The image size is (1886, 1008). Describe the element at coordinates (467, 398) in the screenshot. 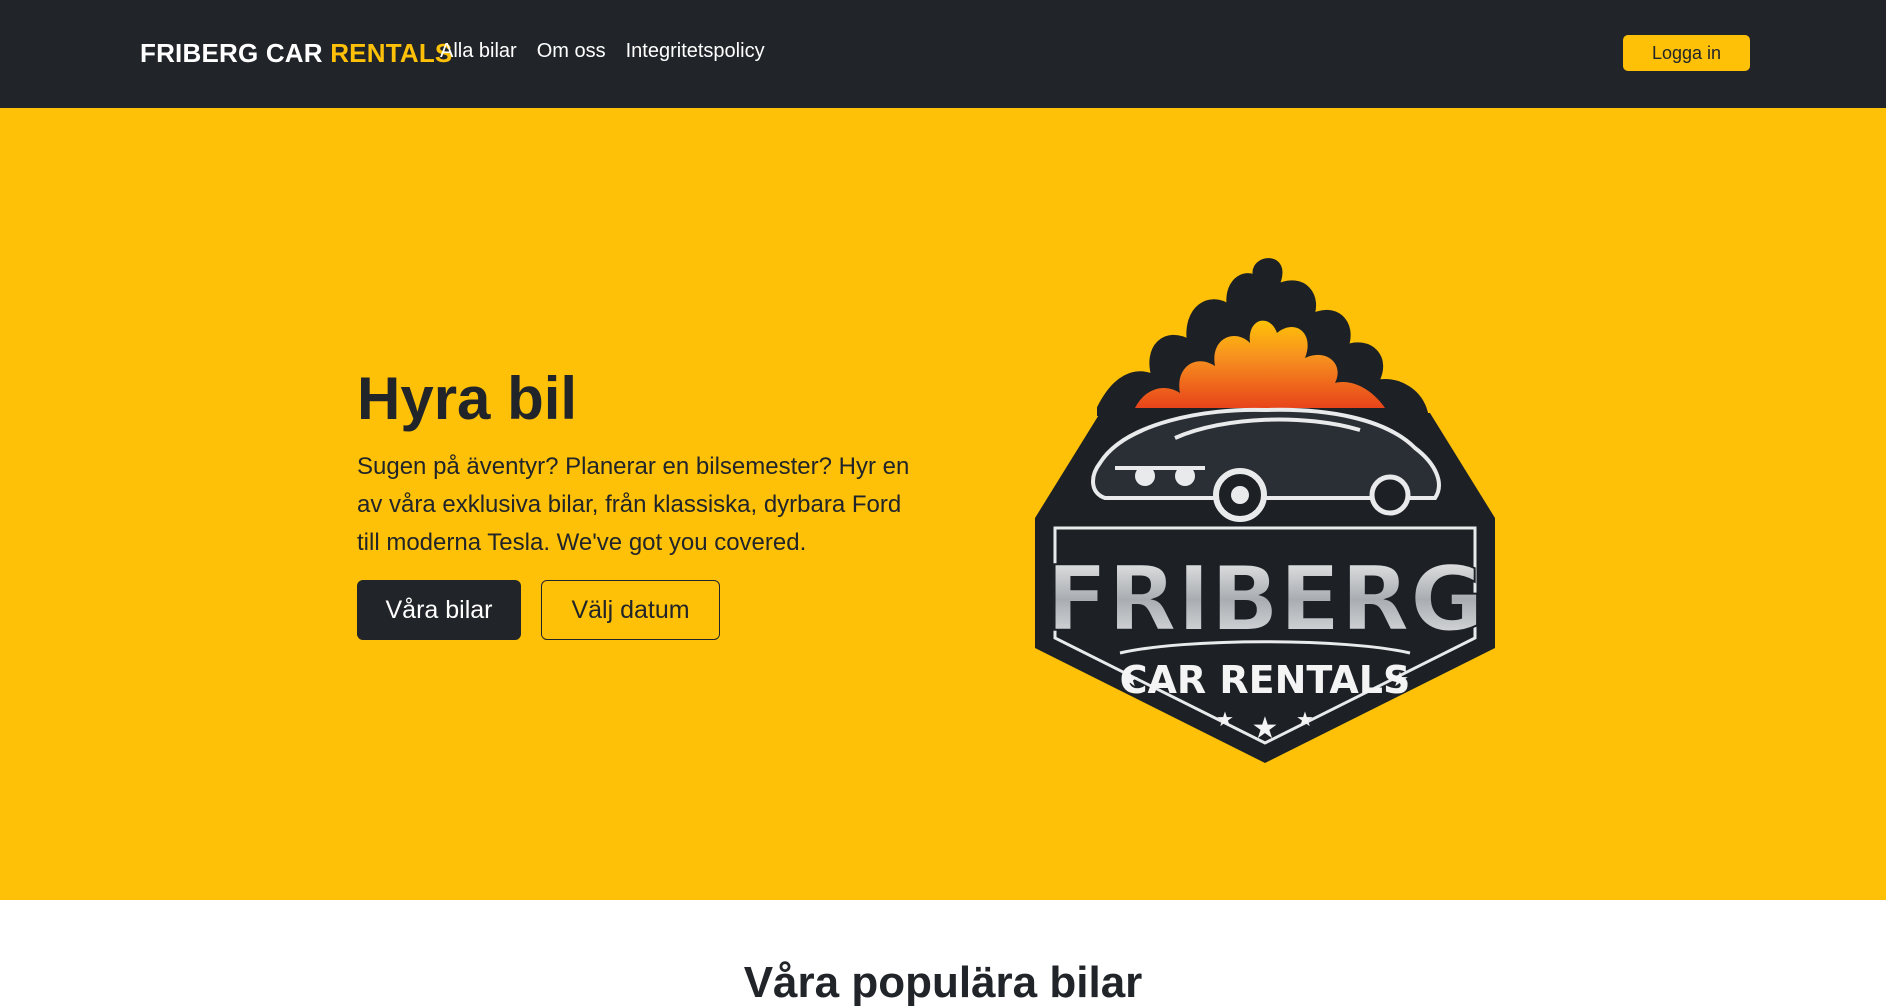

I see `hero-title: Hyra bil` at that location.